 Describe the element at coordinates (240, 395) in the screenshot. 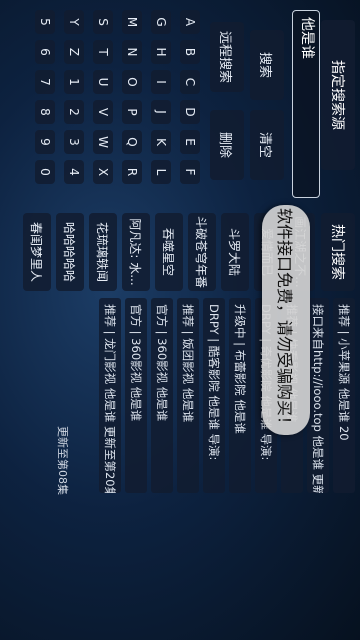

I see `source-result-row: 升级中 | 布蕾影院 他是谁` at that location.